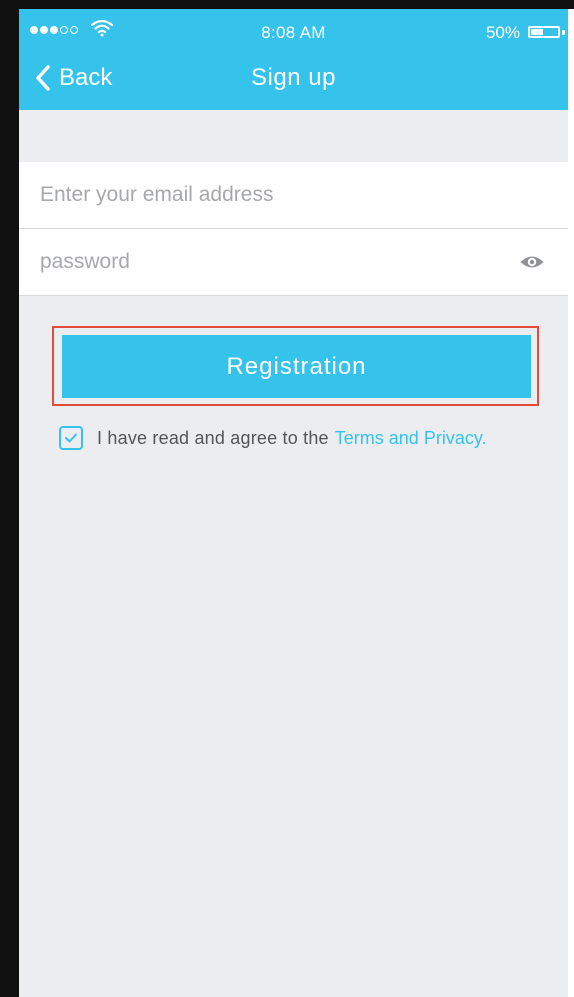 The height and width of the screenshot is (997, 574). Describe the element at coordinates (293, 59) in the screenshot. I see `header-bar: 8:08 AM 50% Back Sign up` at that location.